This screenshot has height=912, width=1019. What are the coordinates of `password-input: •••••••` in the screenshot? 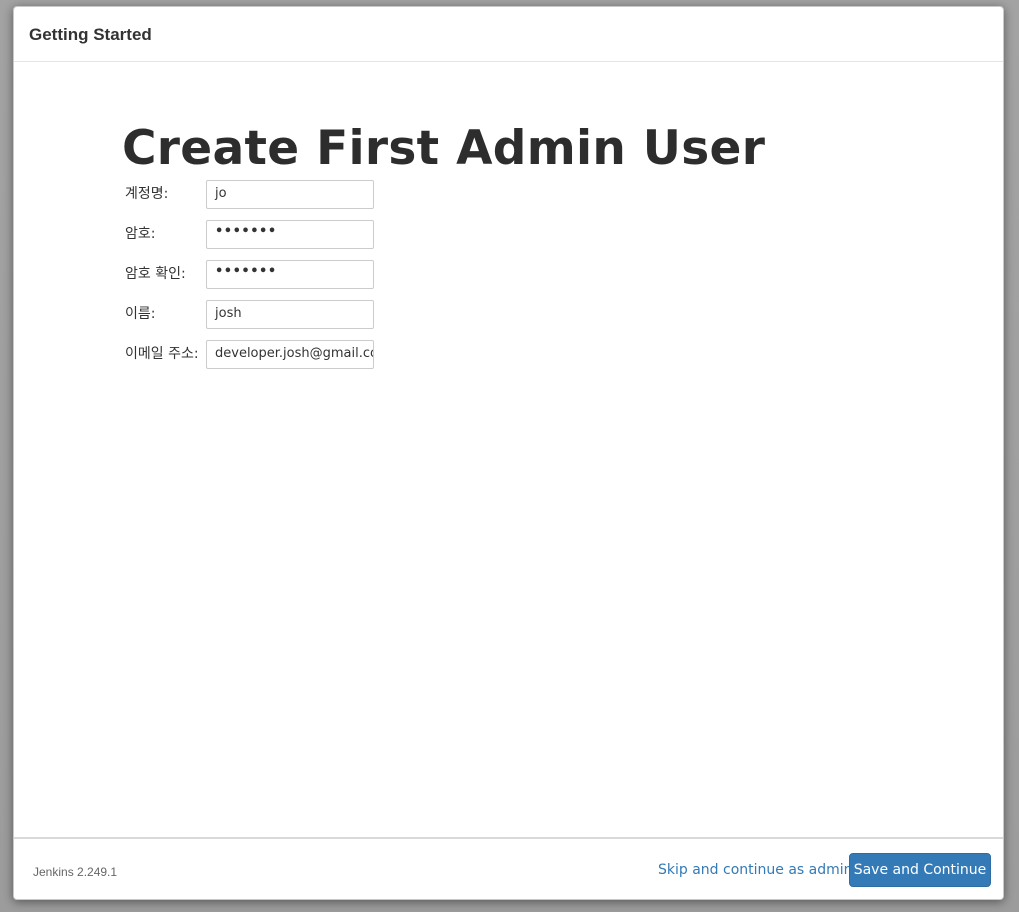 It's located at (290, 234).